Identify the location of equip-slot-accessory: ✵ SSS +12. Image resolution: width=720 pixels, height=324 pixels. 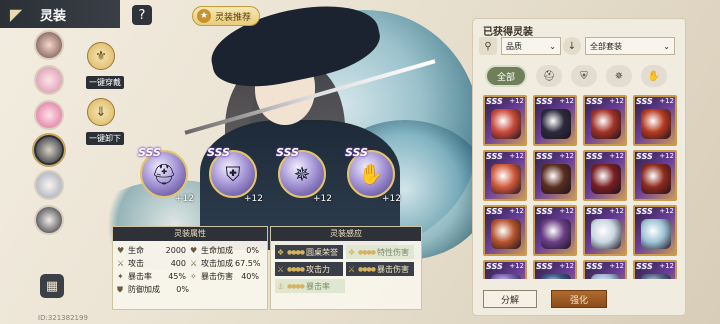
(304, 177).